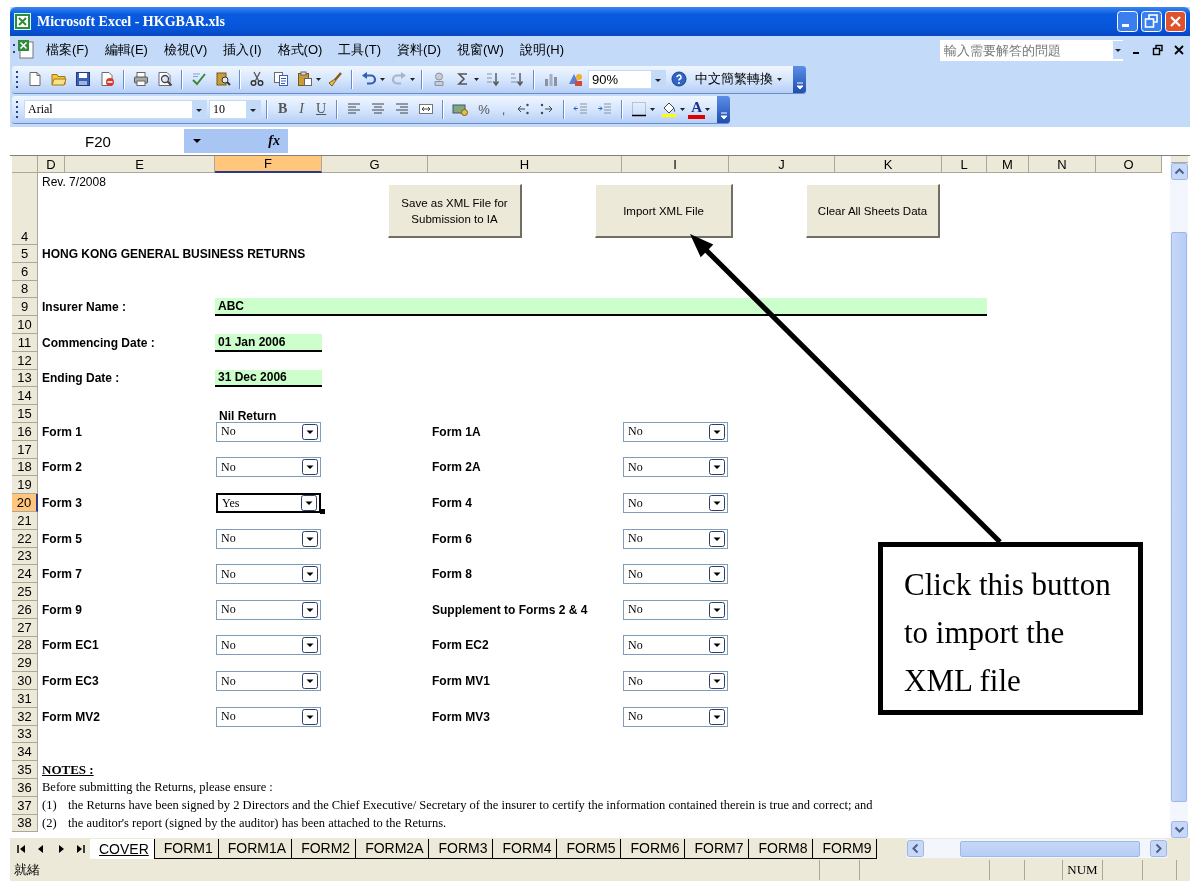 Image resolution: width=1192 pixels, height=881 pixels. What do you see at coordinates (321, 109) in the screenshot?
I see `underline-button: U` at bounding box center [321, 109].